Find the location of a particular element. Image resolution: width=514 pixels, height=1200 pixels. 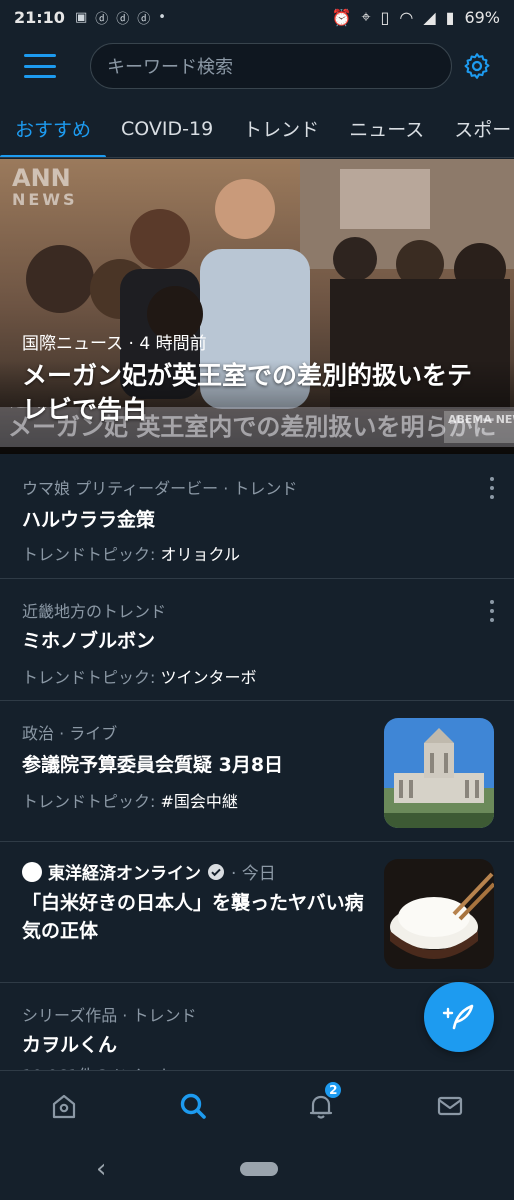

system-icons: ⏰ ⌖ ▯ ◠ ◢ ▮ 69% is located at coordinates (416, 17).